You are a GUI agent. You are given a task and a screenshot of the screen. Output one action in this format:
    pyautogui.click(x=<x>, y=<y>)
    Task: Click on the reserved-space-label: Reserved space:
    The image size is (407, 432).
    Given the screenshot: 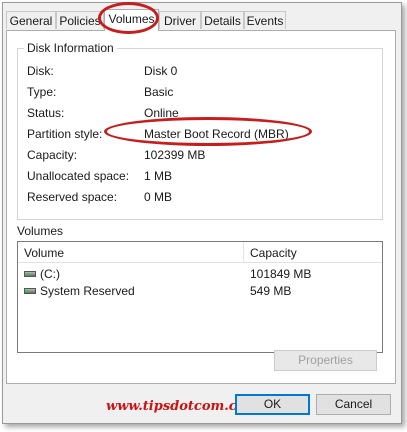 What is the action you would take?
    pyautogui.click(x=72, y=197)
    